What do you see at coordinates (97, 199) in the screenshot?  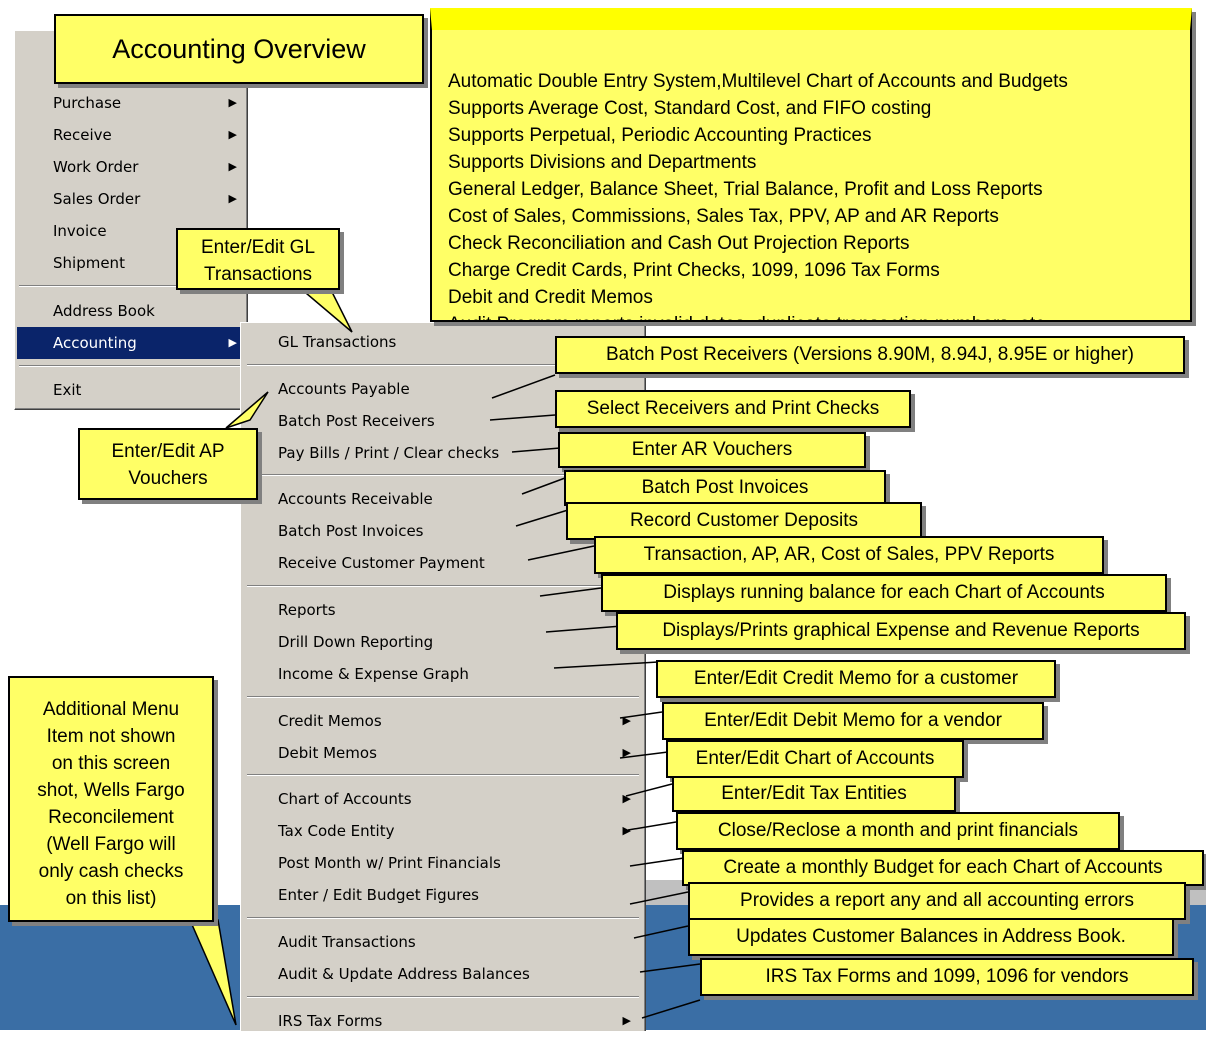 I see `menu-item-label: Sales Order` at bounding box center [97, 199].